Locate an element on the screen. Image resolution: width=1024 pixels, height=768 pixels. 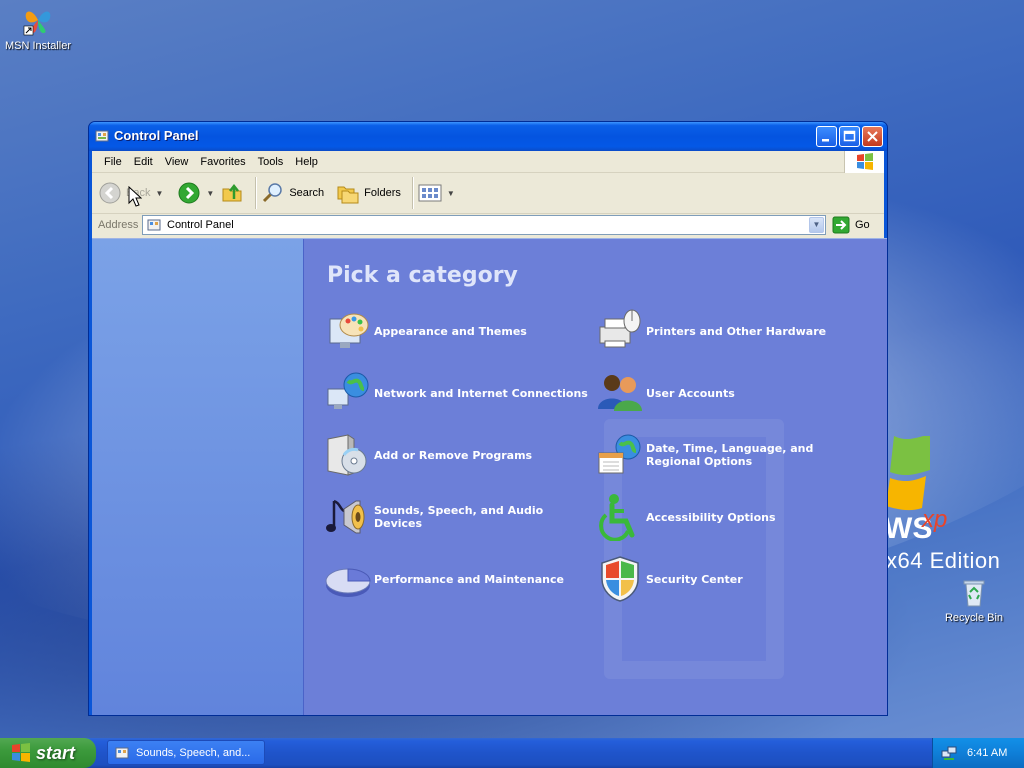
standard-toolbar: Back ▼ ▼ Search Folders ▼ is located at coordinates (488, 193).